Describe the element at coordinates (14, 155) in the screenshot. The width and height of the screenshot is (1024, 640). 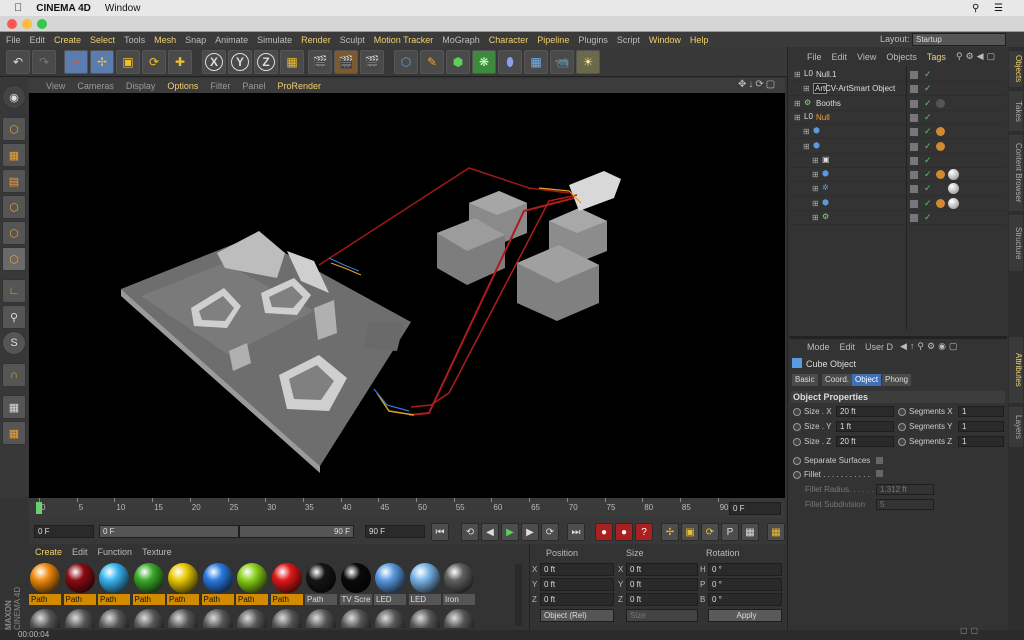
I see `texture-mode-icon: ▦` at that location.